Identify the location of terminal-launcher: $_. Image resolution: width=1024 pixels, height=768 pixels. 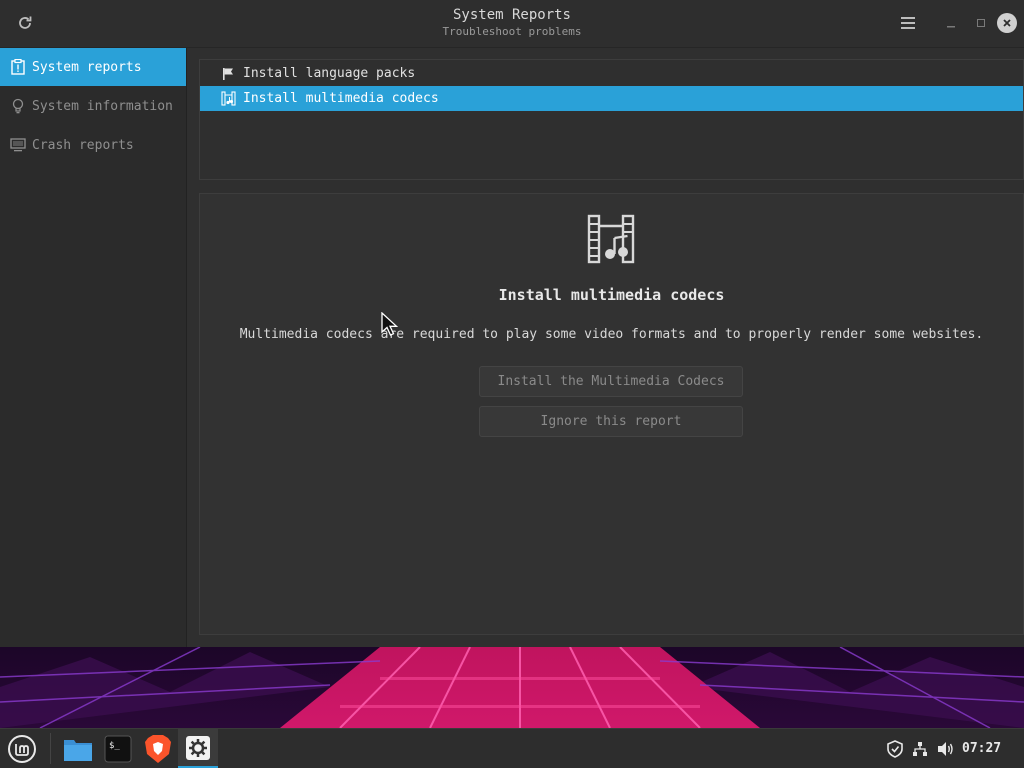
(118, 748).